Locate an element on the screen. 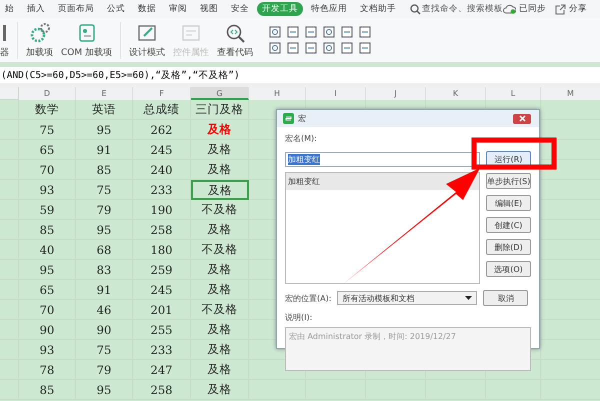  macro-list-item: 加粗变红 is located at coordinates (382, 181).